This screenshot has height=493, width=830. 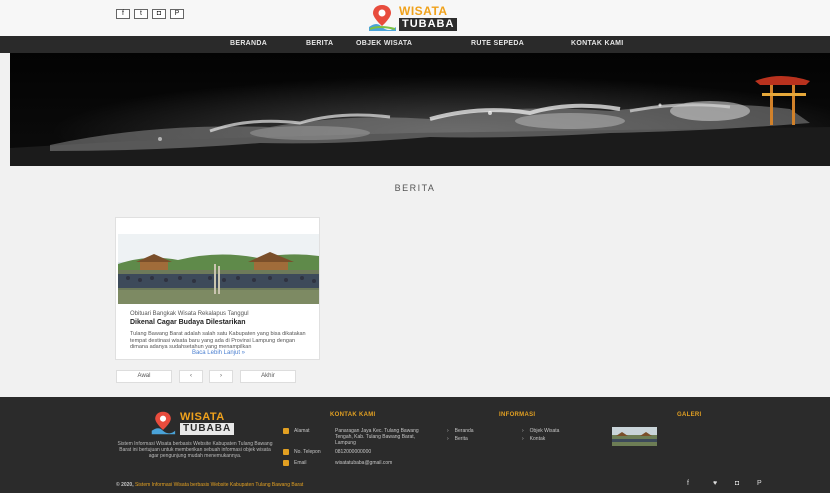 What do you see at coordinates (141, 14) in the screenshot?
I see `twitter-icon: t` at bounding box center [141, 14].